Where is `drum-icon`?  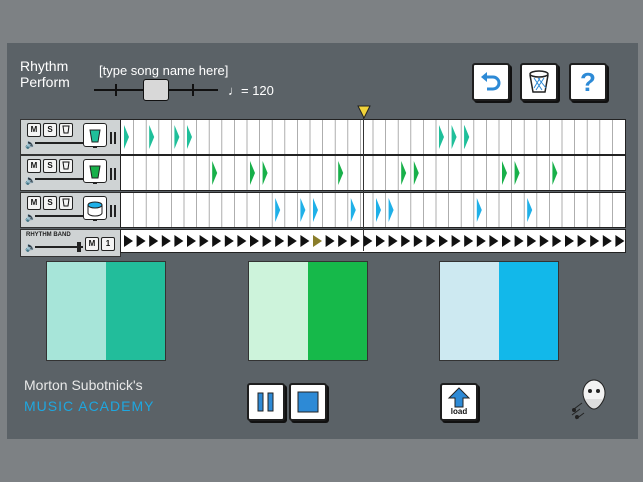 drum-icon is located at coordinates (95, 209).